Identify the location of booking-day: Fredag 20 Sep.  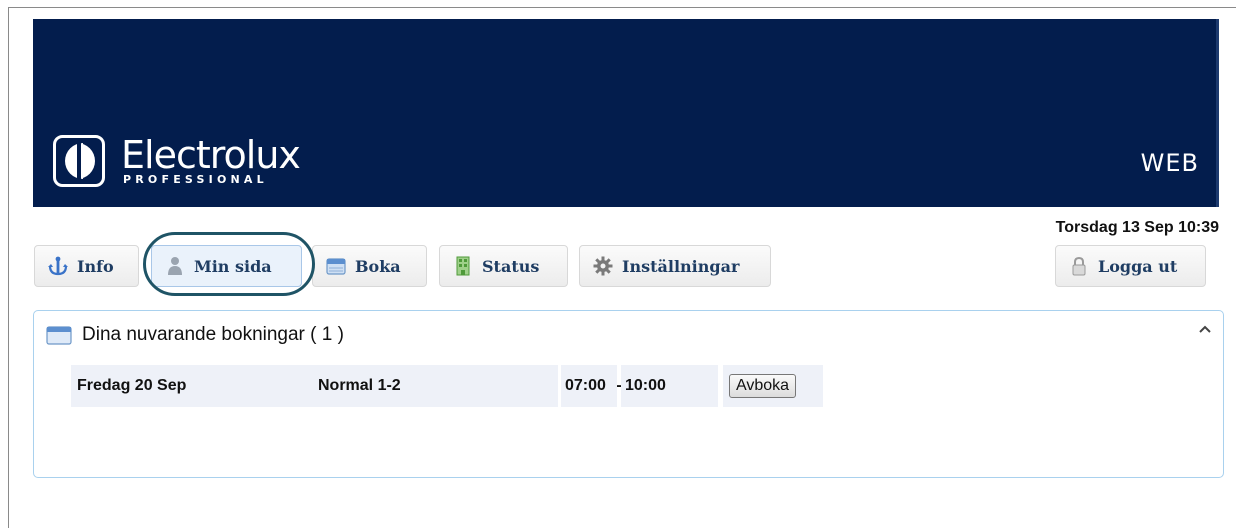
(192, 386).